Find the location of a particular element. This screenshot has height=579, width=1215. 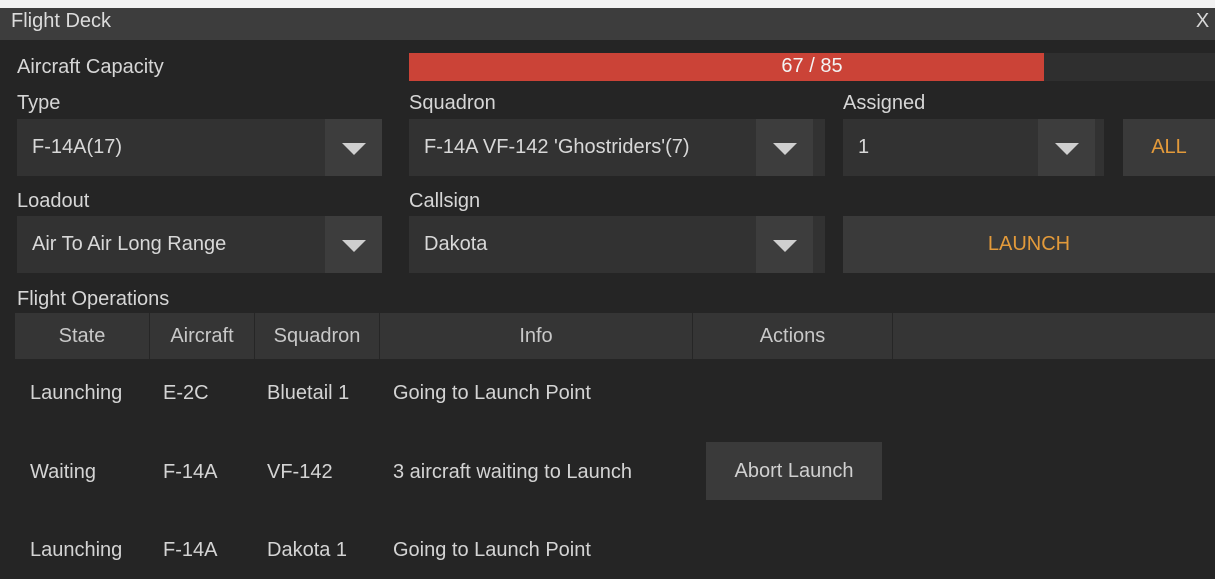

row-squadron: Dakota 1 is located at coordinates (307, 550).